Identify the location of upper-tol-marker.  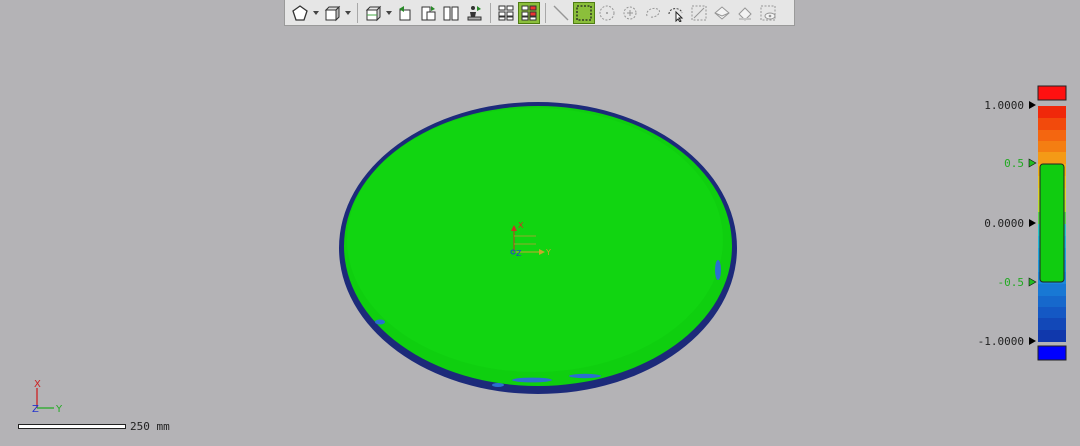
(1032, 163).